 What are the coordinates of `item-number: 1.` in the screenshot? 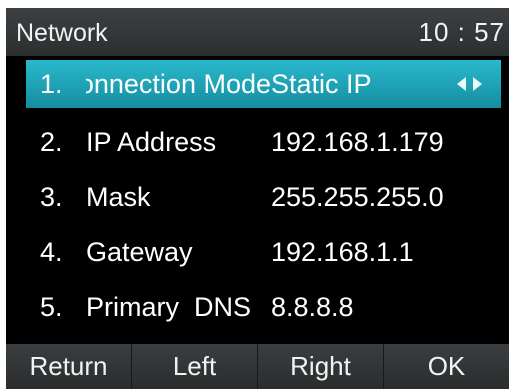 It's located at (51, 84).